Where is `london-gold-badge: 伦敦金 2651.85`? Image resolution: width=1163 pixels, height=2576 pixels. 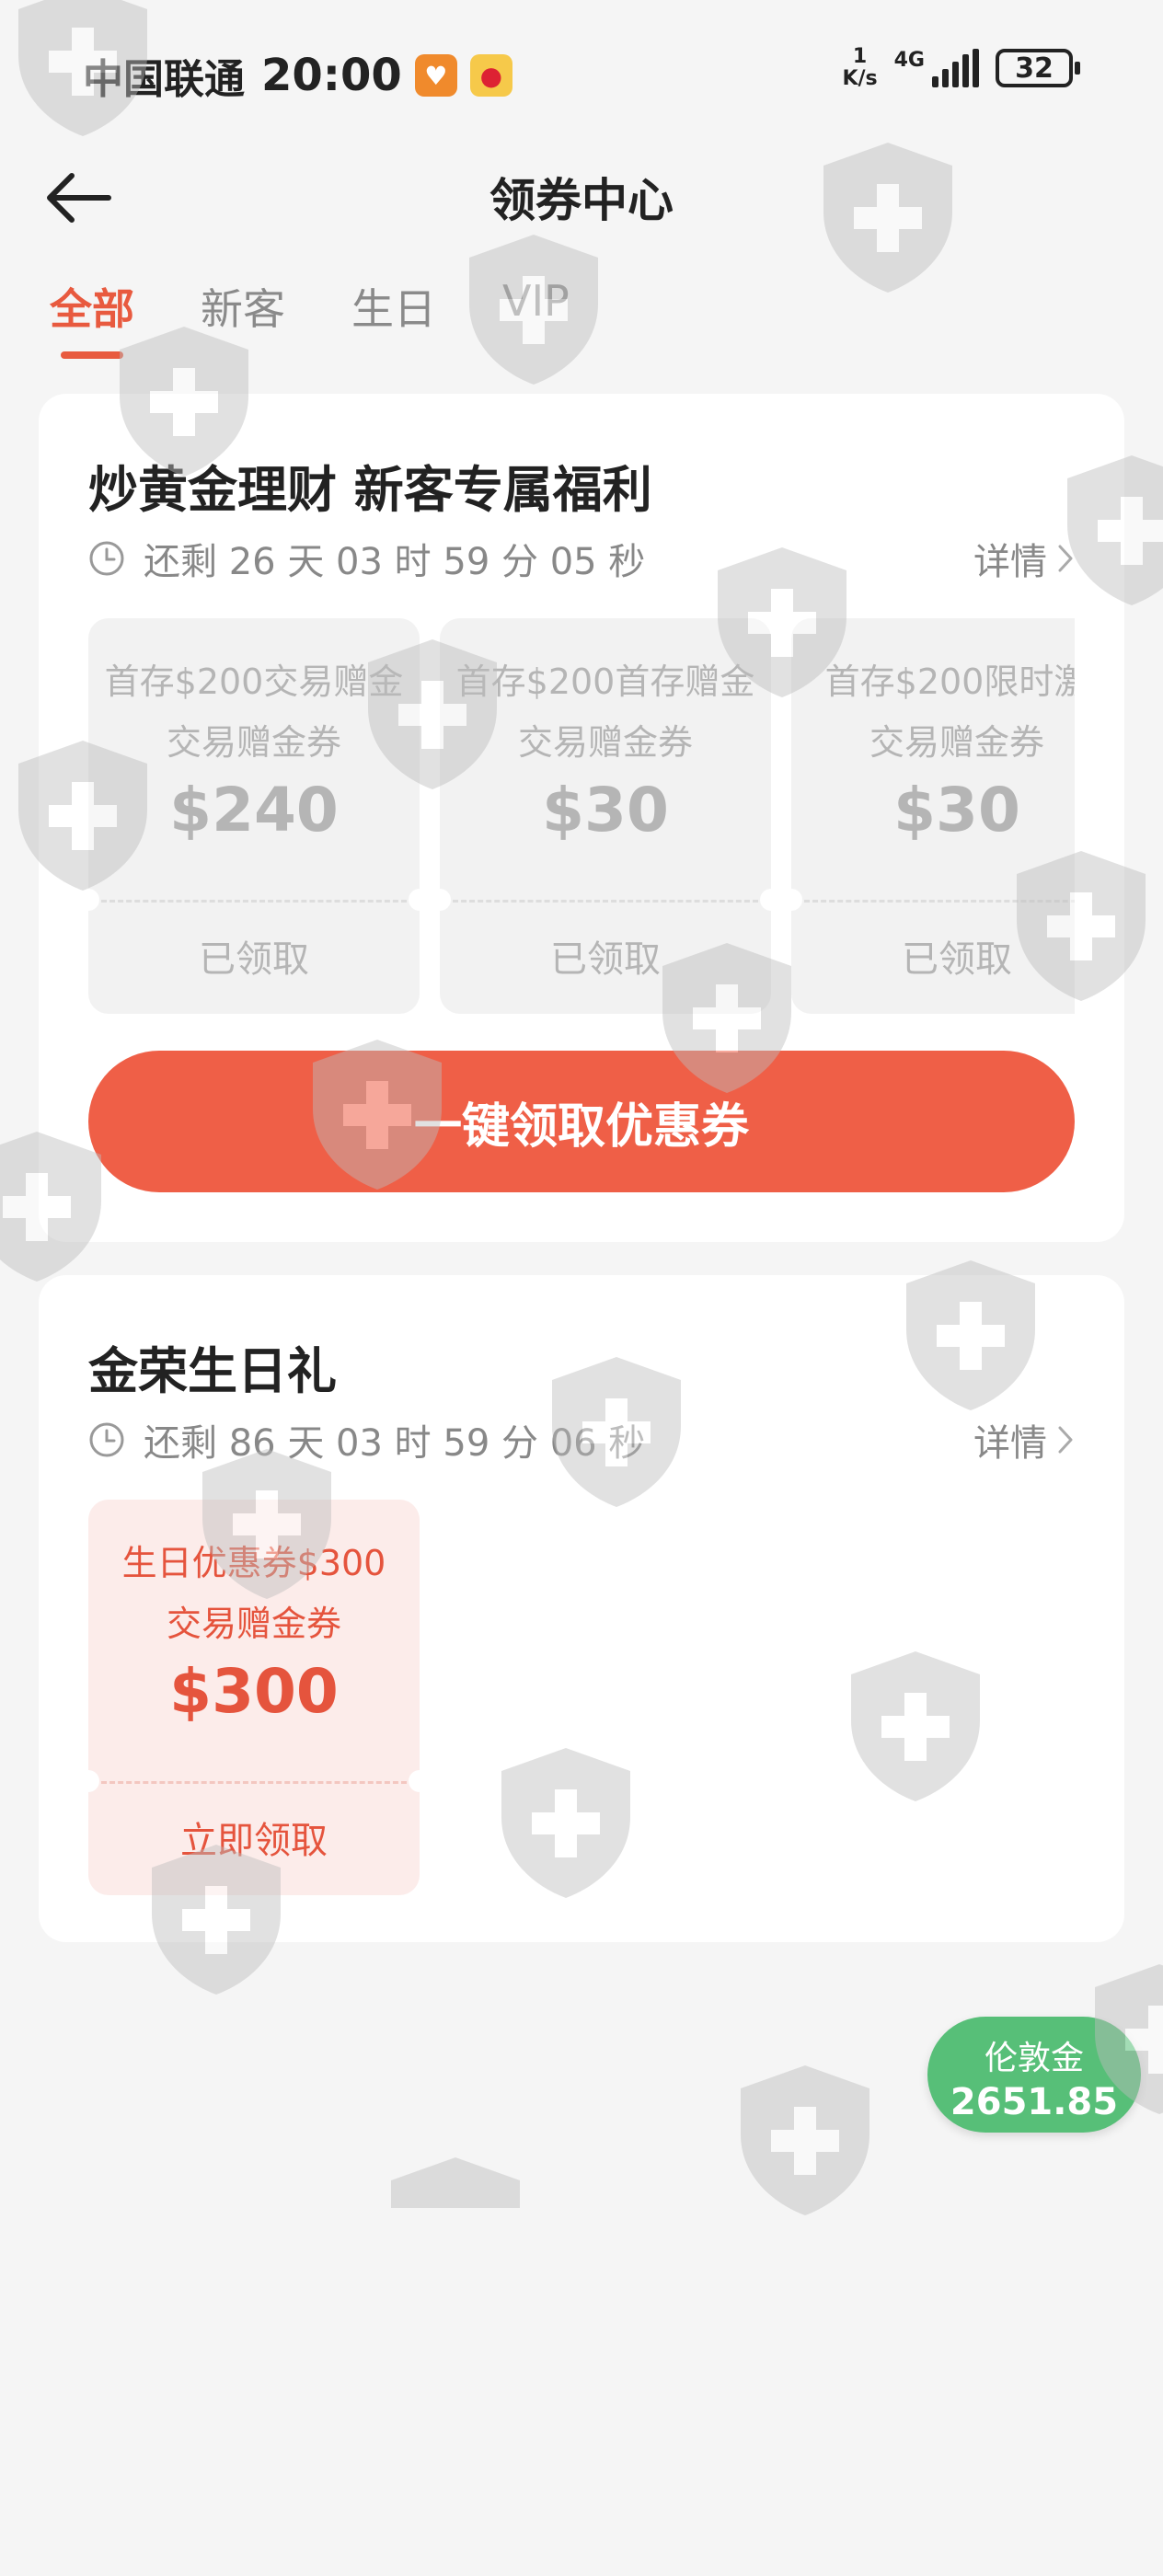
london-gold-badge: 伦敦金 2651.85 is located at coordinates (1034, 2075).